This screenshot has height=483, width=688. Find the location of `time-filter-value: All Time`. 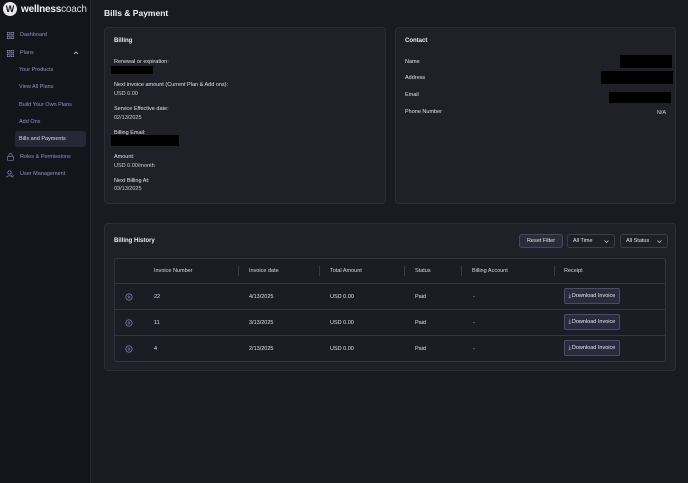

time-filter-value: All Time is located at coordinates (583, 241).